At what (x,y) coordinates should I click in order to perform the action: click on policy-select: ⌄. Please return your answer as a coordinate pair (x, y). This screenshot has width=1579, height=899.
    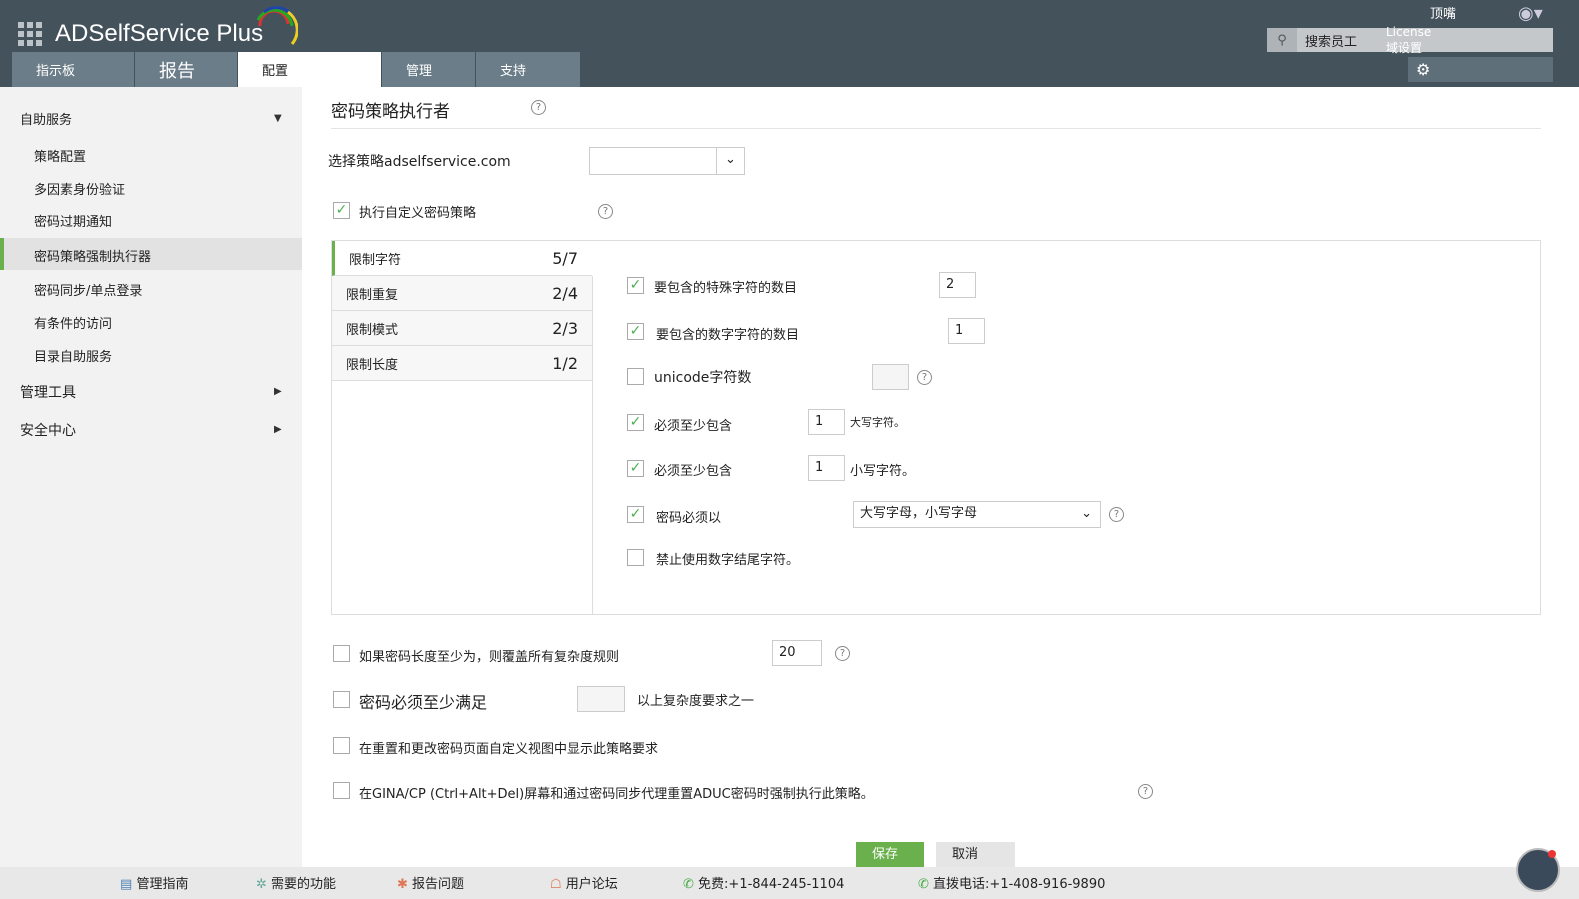
    Looking at the image, I should click on (667, 161).